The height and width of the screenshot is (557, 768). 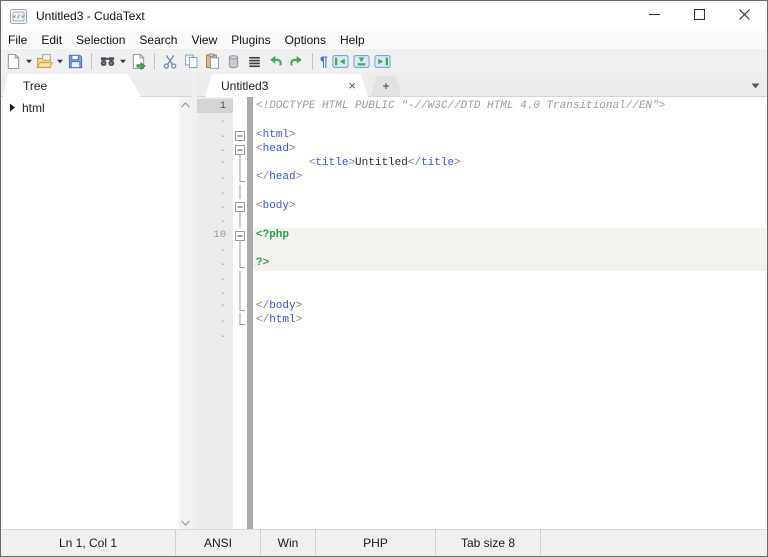 What do you see at coordinates (288, 543) in the screenshot?
I see `status-line-endings: Win` at bounding box center [288, 543].